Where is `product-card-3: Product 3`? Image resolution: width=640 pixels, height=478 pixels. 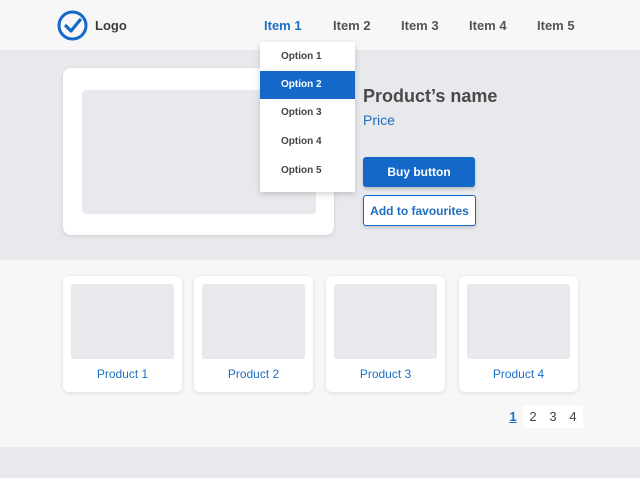 product-card-3: Product 3 is located at coordinates (385, 334).